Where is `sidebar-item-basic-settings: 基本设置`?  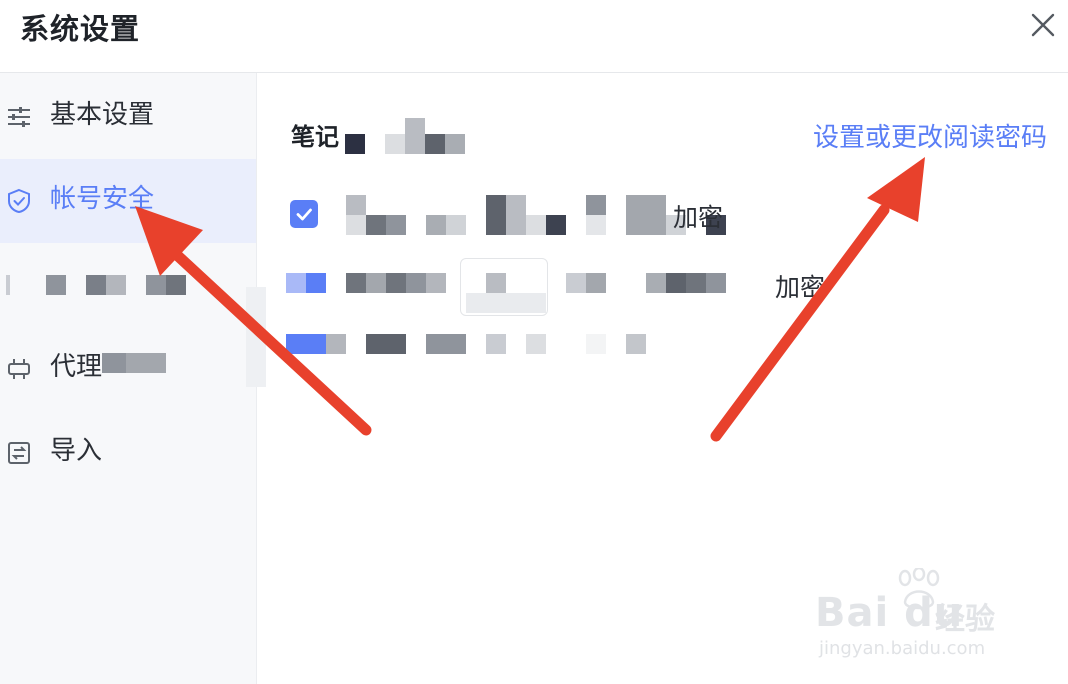 sidebar-item-basic-settings: 基本设置 is located at coordinates (128, 117).